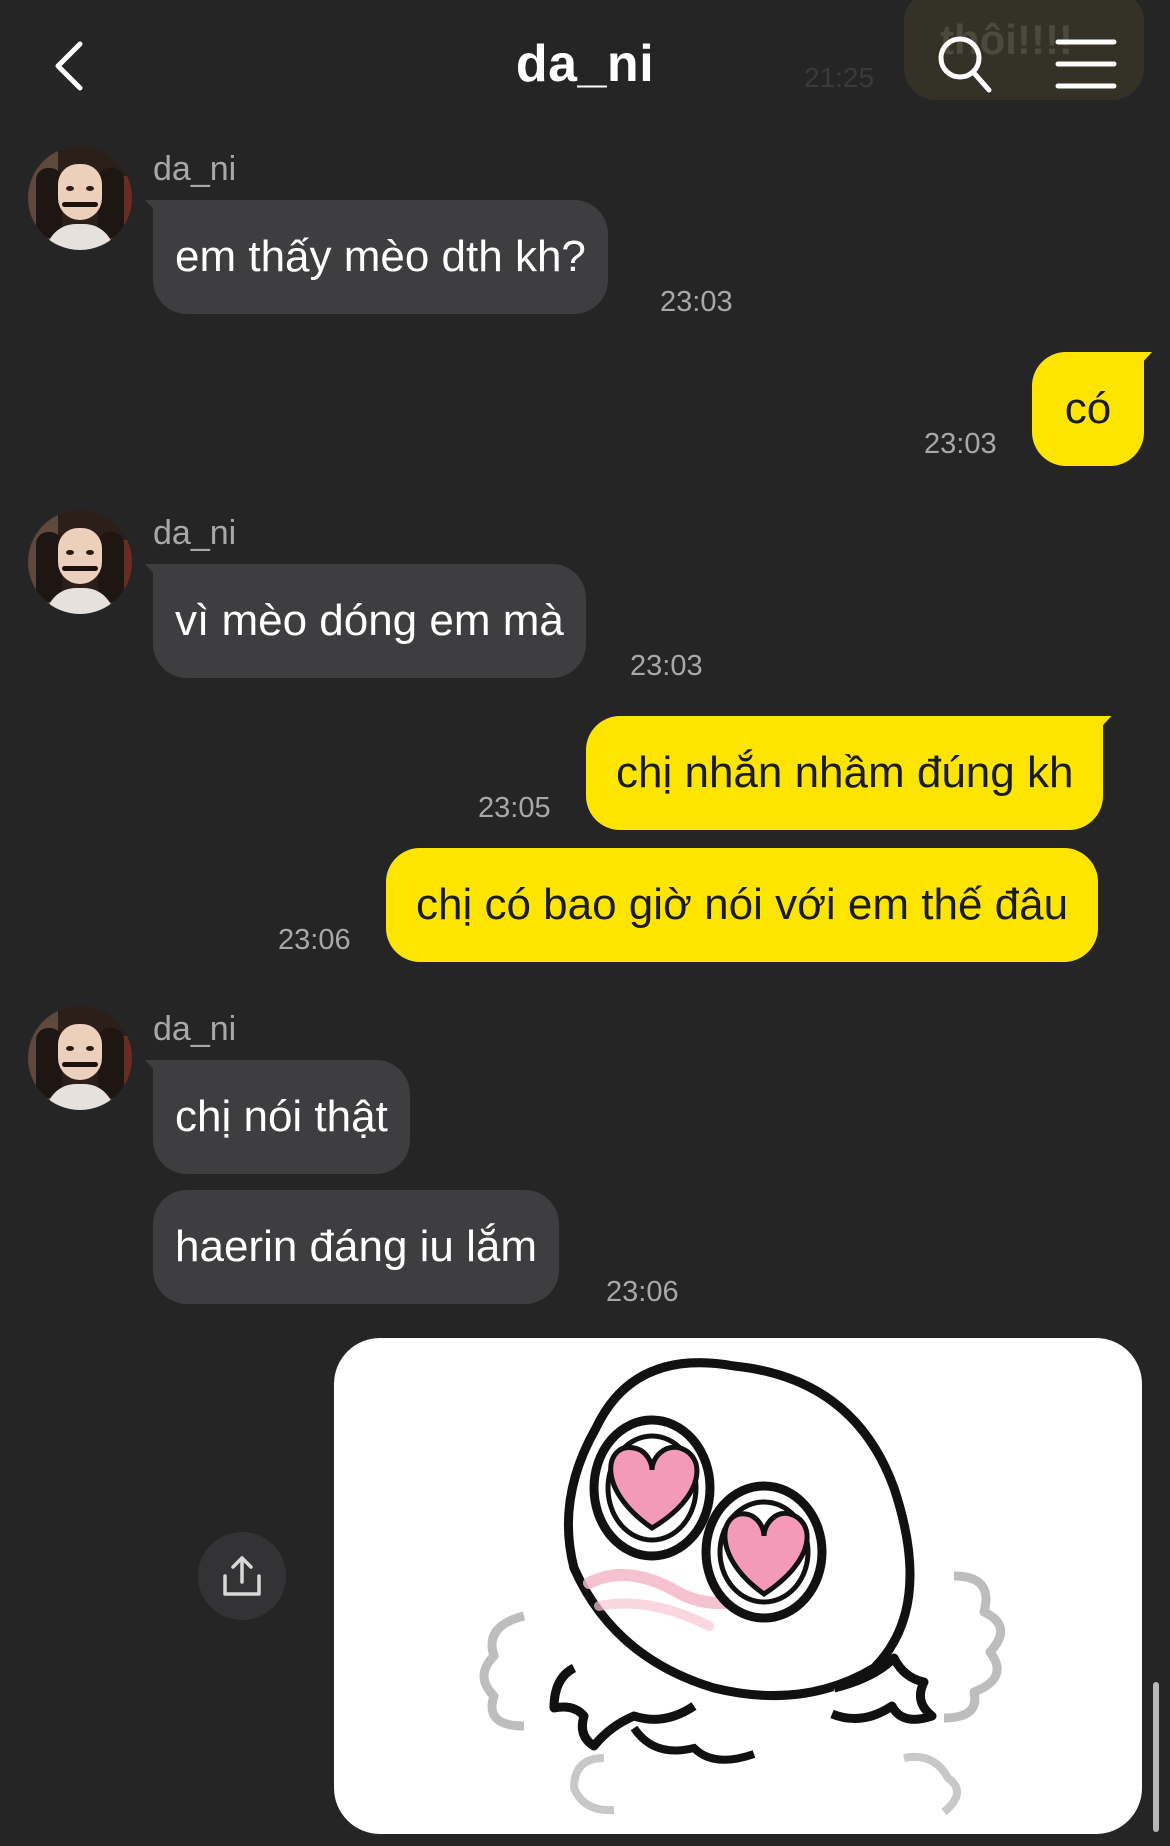 Image resolution: width=1170 pixels, height=1846 pixels. What do you see at coordinates (742, 905) in the screenshot?
I see `outgoing-message-bubble: chị có bao giờ nói với em thế đâu` at bounding box center [742, 905].